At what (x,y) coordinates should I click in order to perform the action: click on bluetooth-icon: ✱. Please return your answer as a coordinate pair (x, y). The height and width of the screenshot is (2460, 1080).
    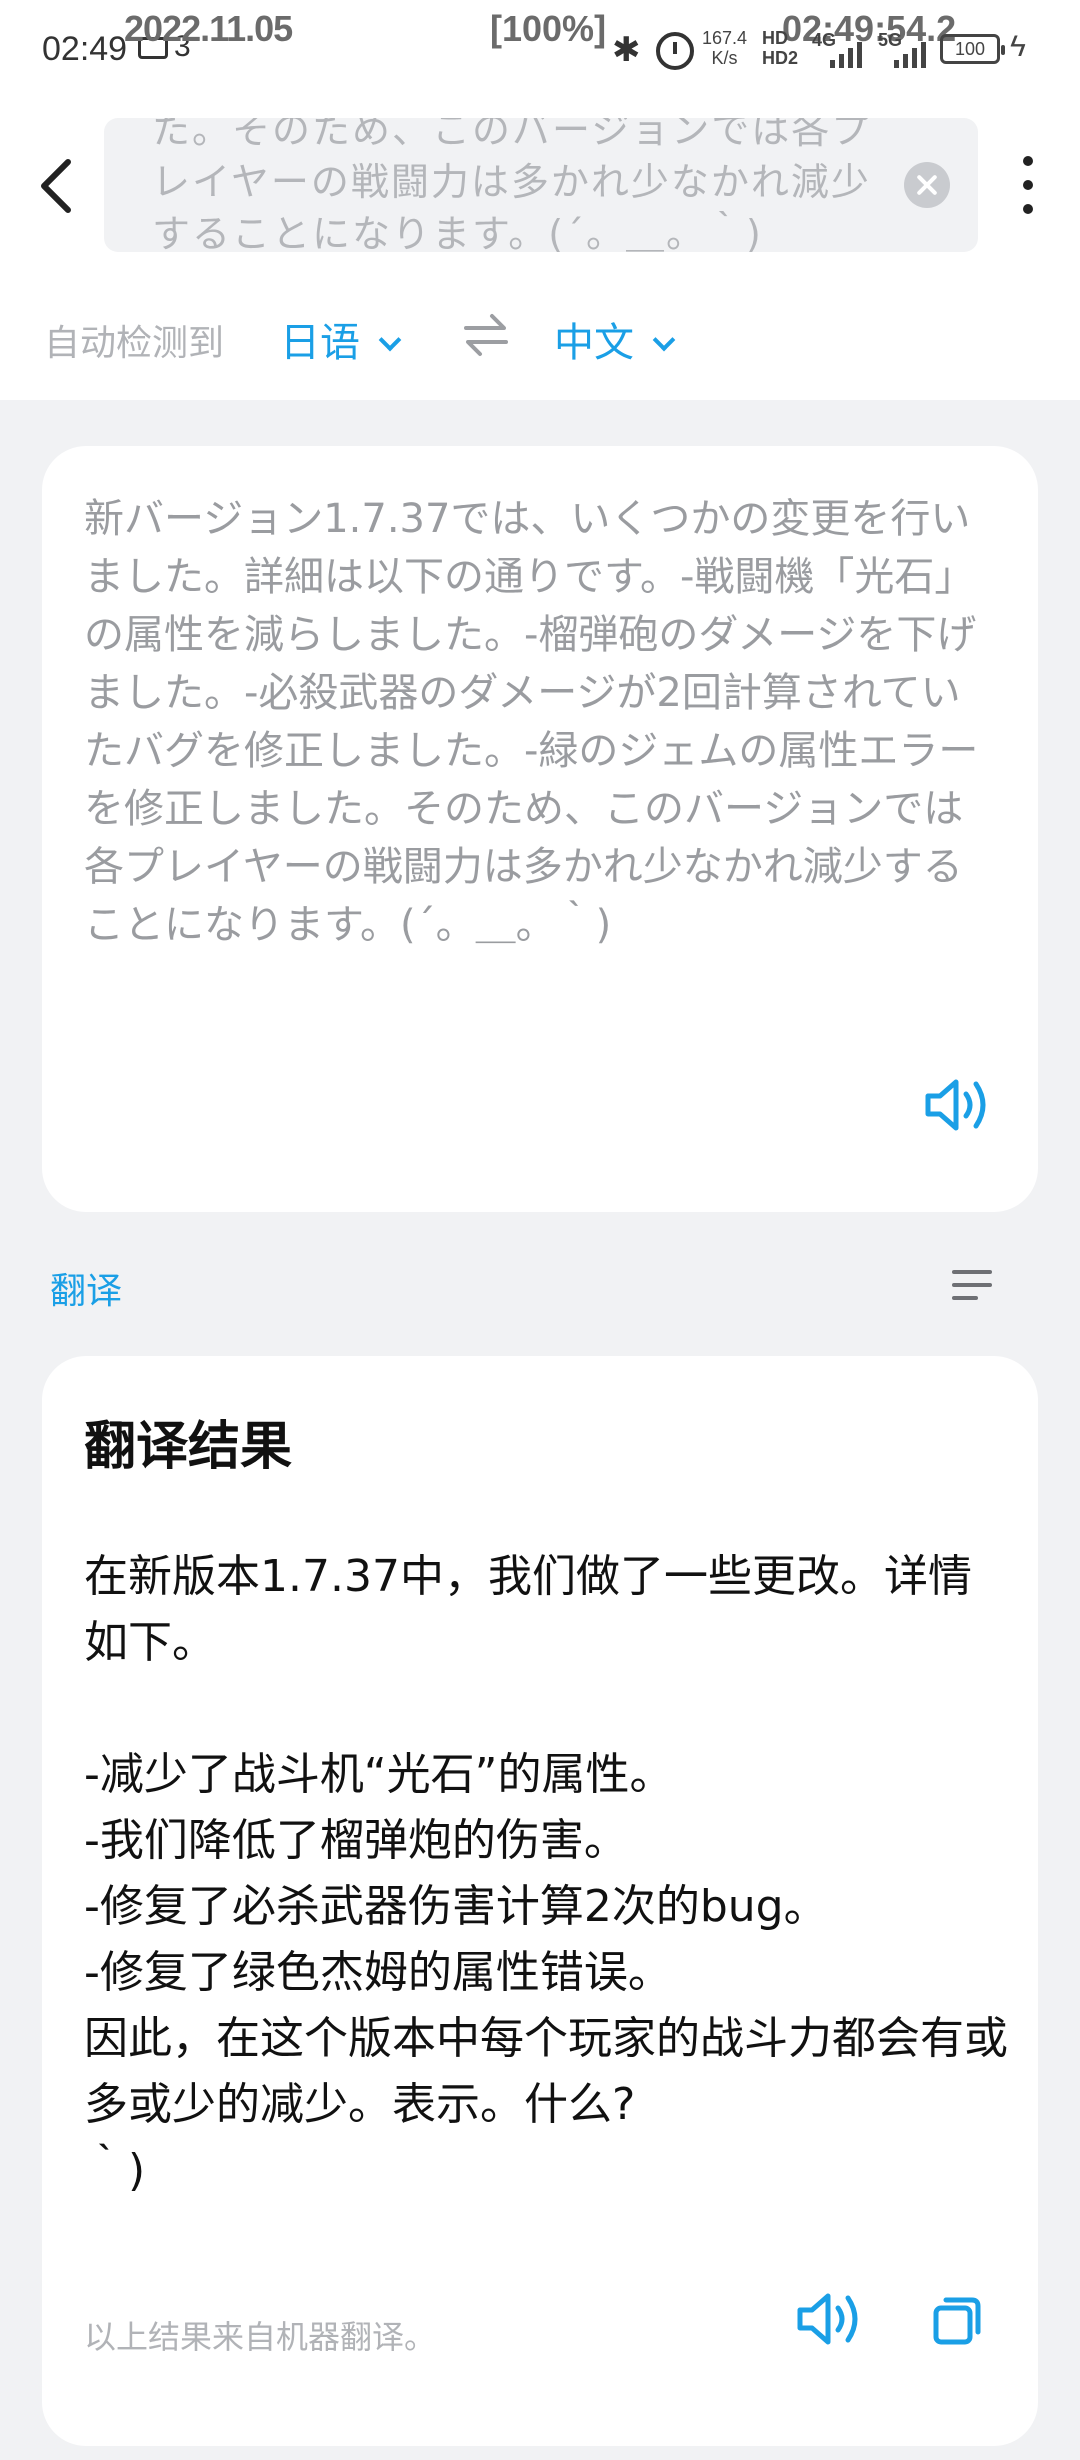
    Looking at the image, I should click on (626, 50).